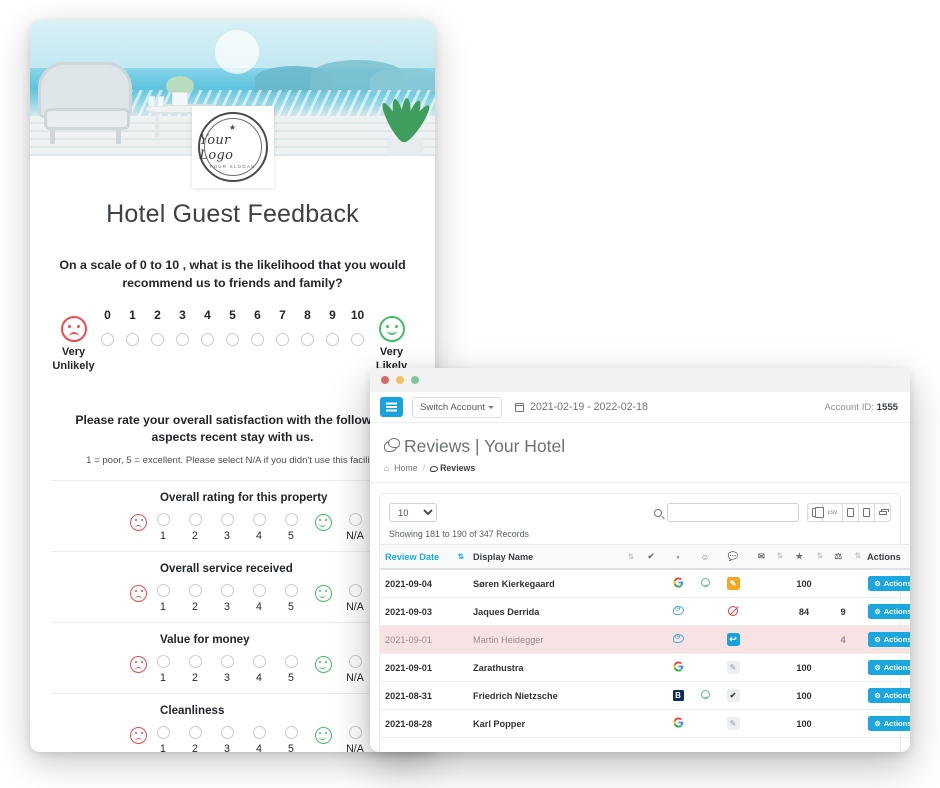 The width and height of the screenshot is (940, 788). Describe the element at coordinates (645, 583) in the screenshot. I see `table-row: 2021-09-04 Søren Kierkegaard ✎ 100 ⚙ Actions` at that location.